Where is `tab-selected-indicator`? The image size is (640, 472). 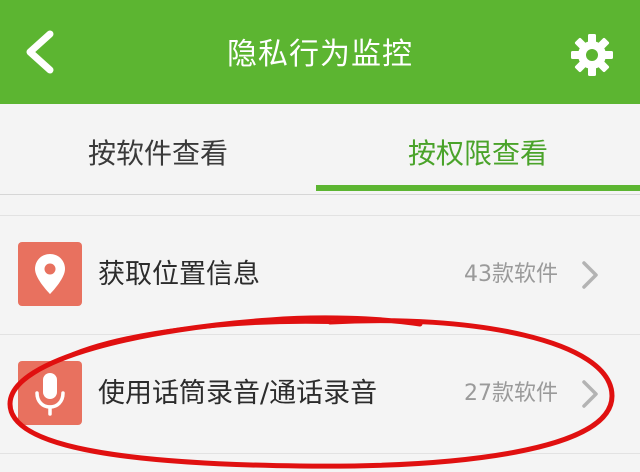 tab-selected-indicator is located at coordinates (478, 188).